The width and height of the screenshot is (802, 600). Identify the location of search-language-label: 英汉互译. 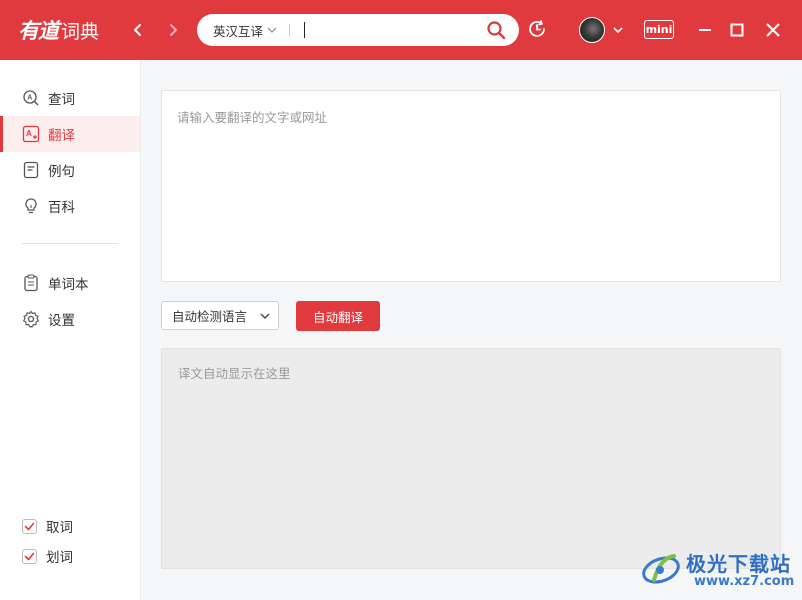
(238, 31).